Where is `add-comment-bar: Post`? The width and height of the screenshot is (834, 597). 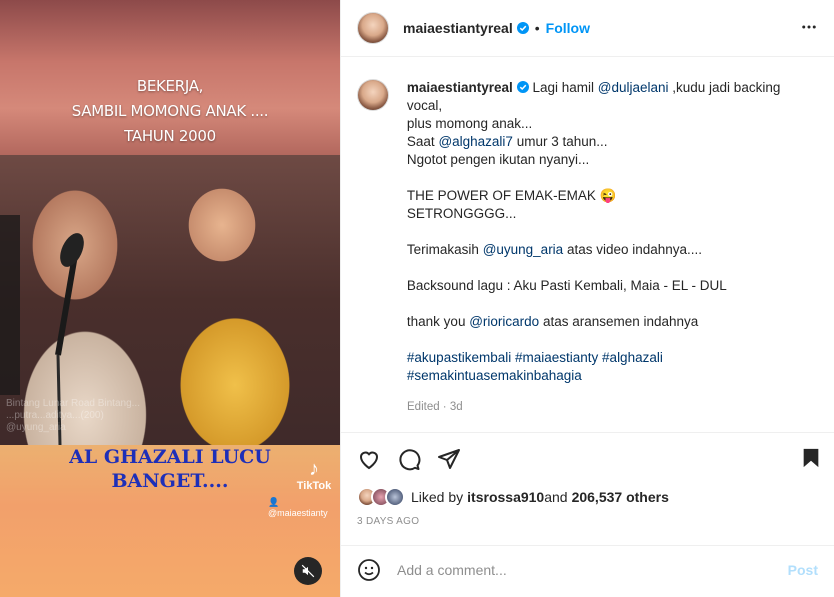 add-comment-bar: Post is located at coordinates (587, 570).